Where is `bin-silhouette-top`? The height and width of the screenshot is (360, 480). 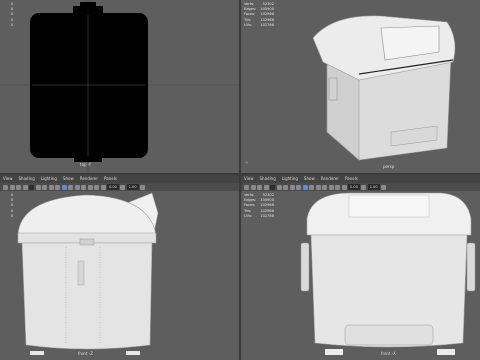
bin-silhouette-top is located at coordinates (89, 82).